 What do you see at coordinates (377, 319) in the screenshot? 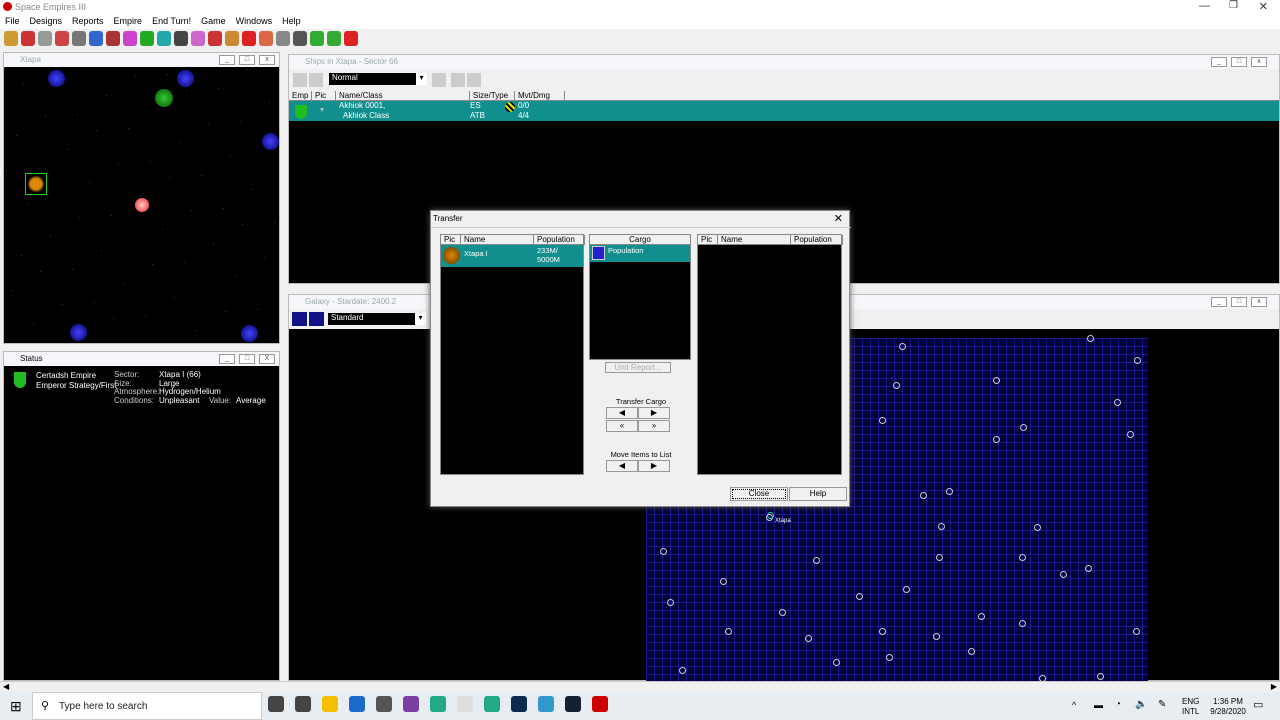
I see `view-dropdown: Standard ▾` at bounding box center [377, 319].